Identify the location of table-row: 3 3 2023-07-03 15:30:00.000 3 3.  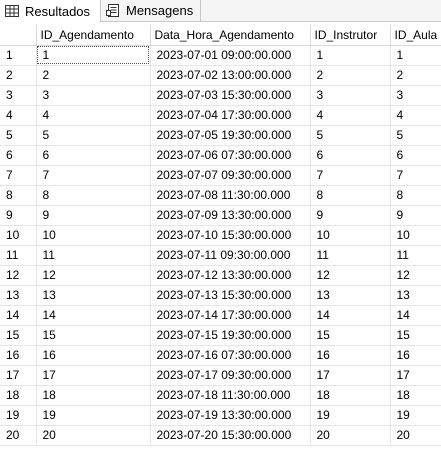
(220, 95).